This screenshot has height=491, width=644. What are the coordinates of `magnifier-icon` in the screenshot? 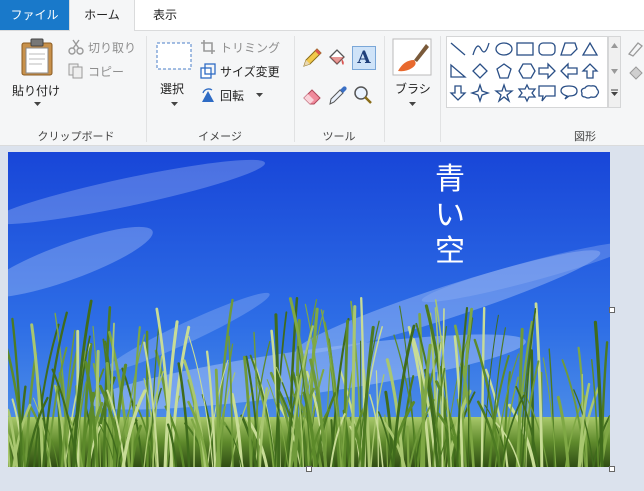 It's located at (363, 95).